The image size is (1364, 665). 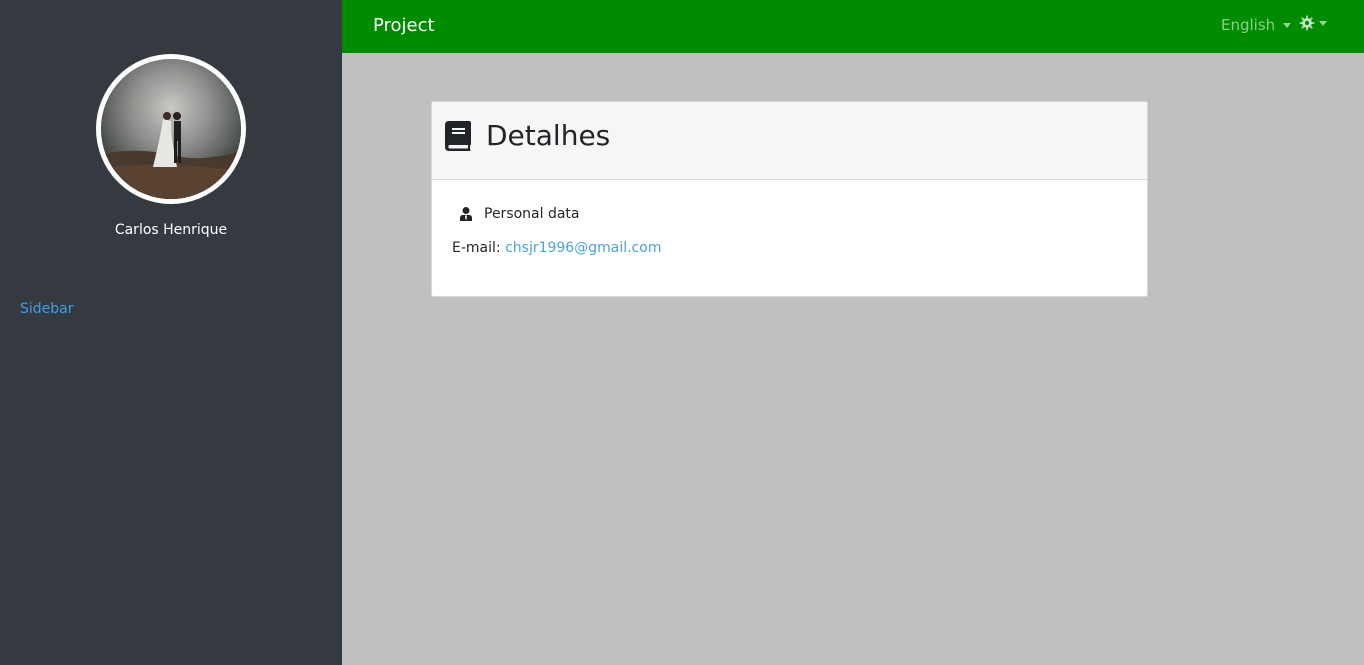 What do you see at coordinates (532, 214) in the screenshot?
I see `personal-data-label: Personal data` at bounding box center [532, 214].